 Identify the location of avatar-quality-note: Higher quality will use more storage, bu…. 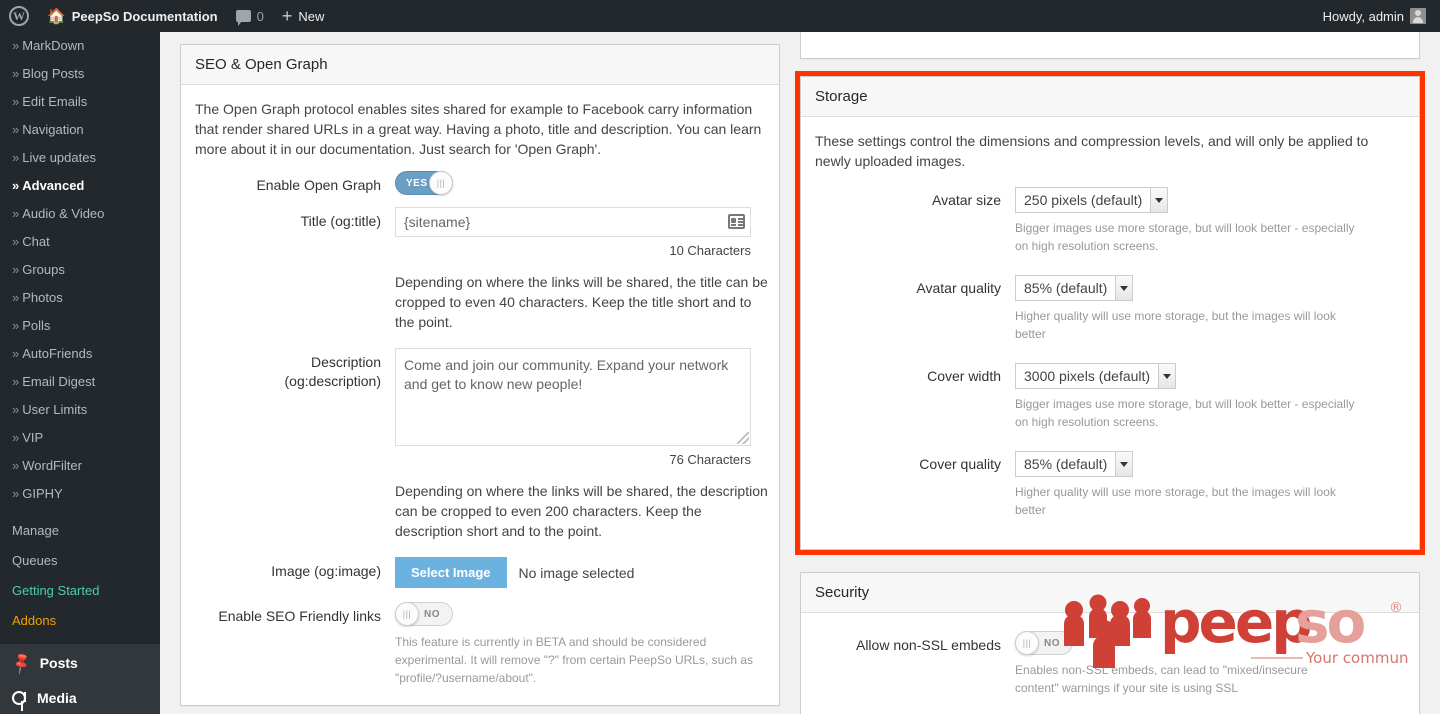
(1175, 325).